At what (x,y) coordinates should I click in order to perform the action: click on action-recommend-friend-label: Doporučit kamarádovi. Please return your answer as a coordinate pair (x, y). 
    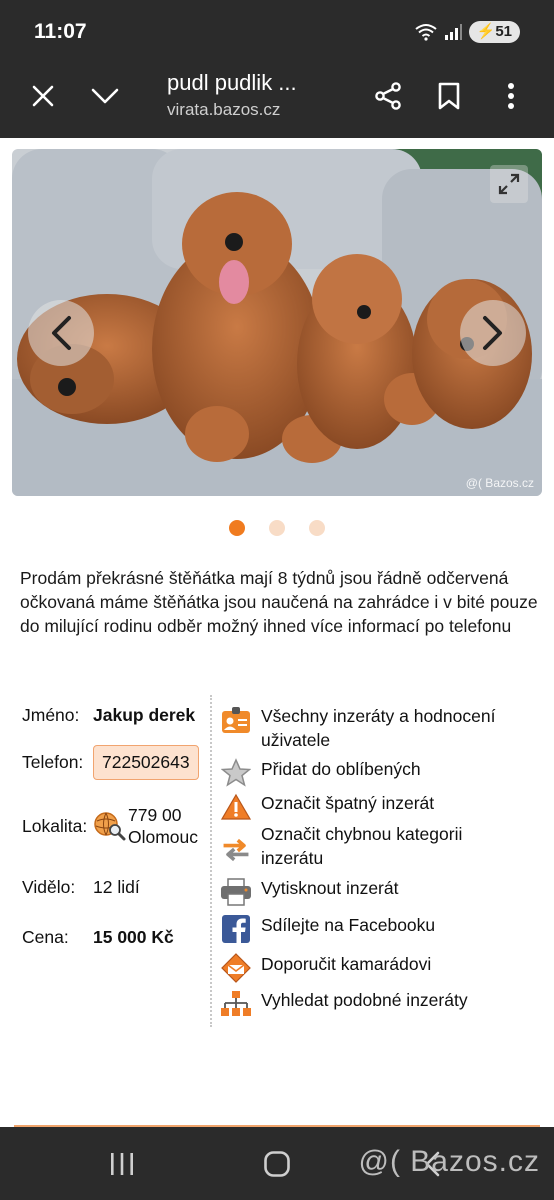
    Looking at the image, I should click on (346, 964).